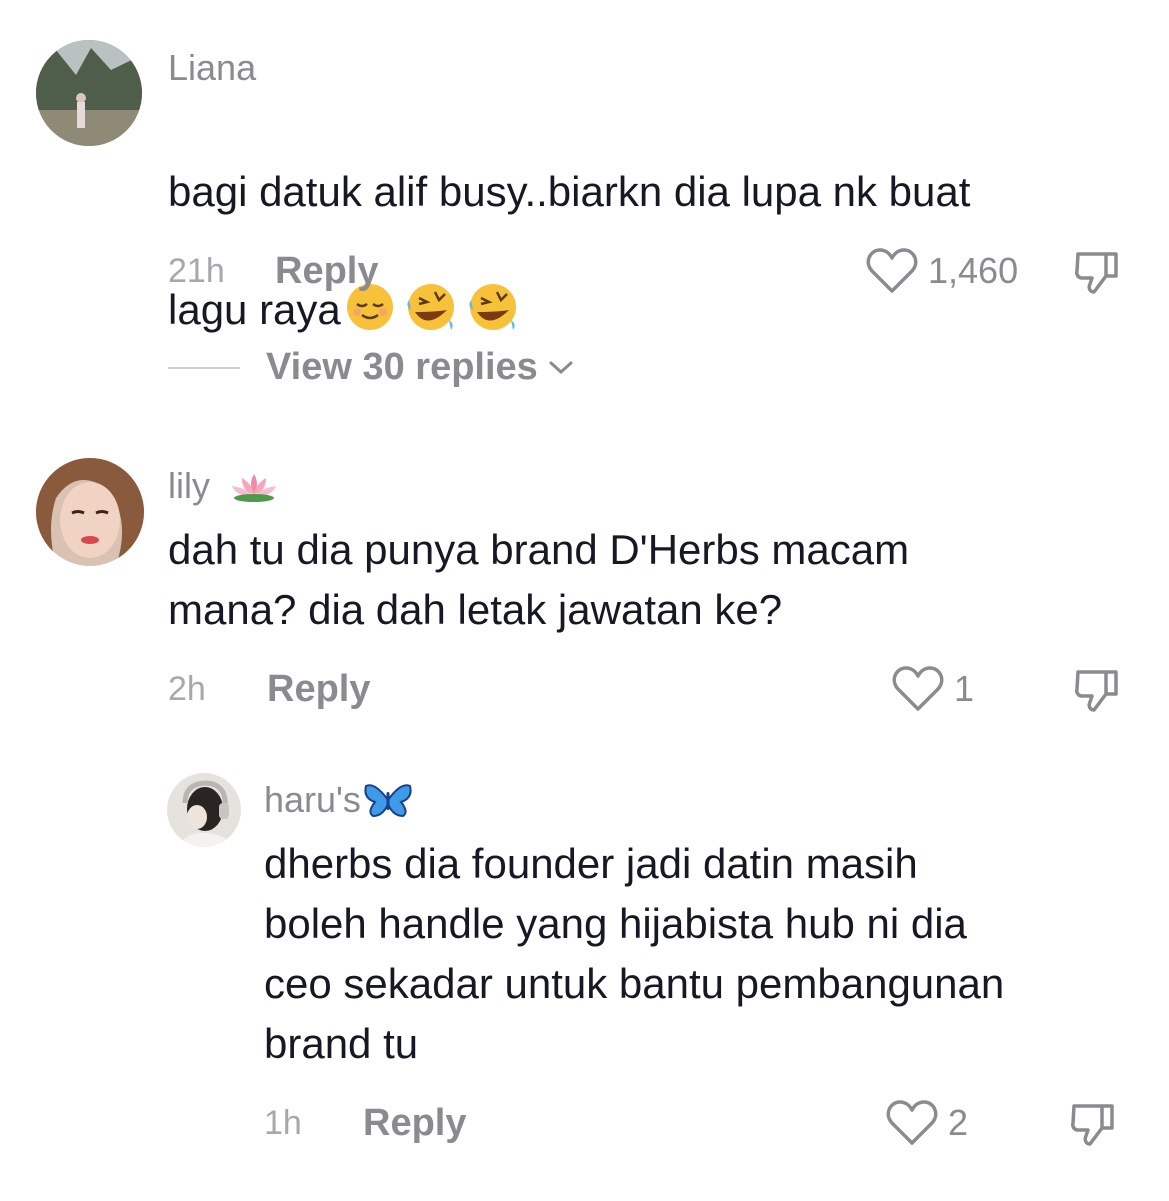 The height and width of the screenshot is (1201, 1169). I want to click on like-button: 1, so click(933, 689).